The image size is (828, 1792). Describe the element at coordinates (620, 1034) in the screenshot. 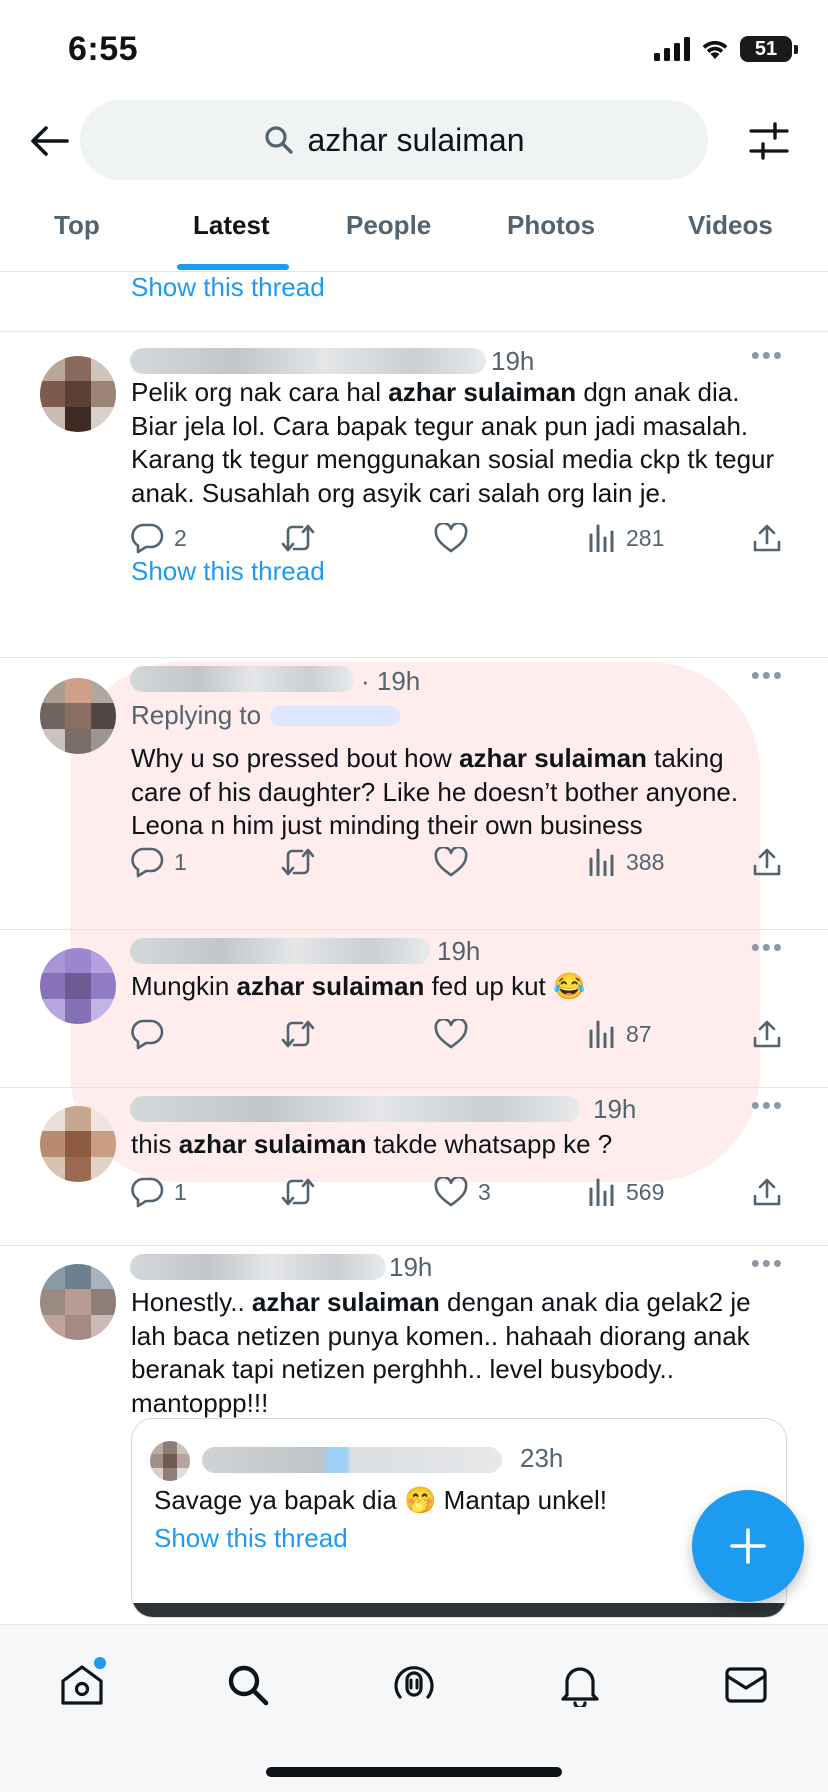

I see `views-button: 87` at that location.